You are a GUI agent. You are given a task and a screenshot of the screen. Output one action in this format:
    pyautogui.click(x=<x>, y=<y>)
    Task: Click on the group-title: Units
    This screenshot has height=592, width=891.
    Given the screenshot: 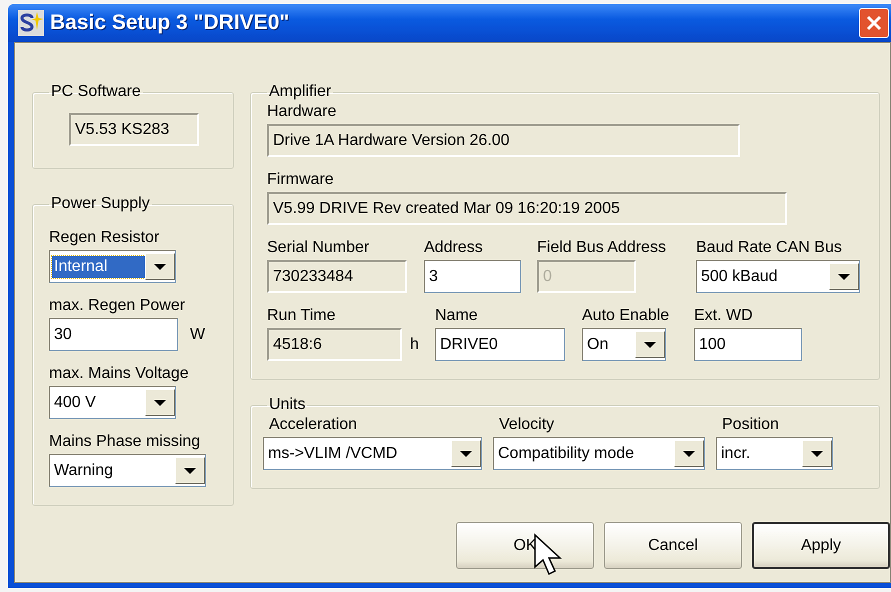 What is the action you would take?
    pyautogui.click(x=287, y=405)
    